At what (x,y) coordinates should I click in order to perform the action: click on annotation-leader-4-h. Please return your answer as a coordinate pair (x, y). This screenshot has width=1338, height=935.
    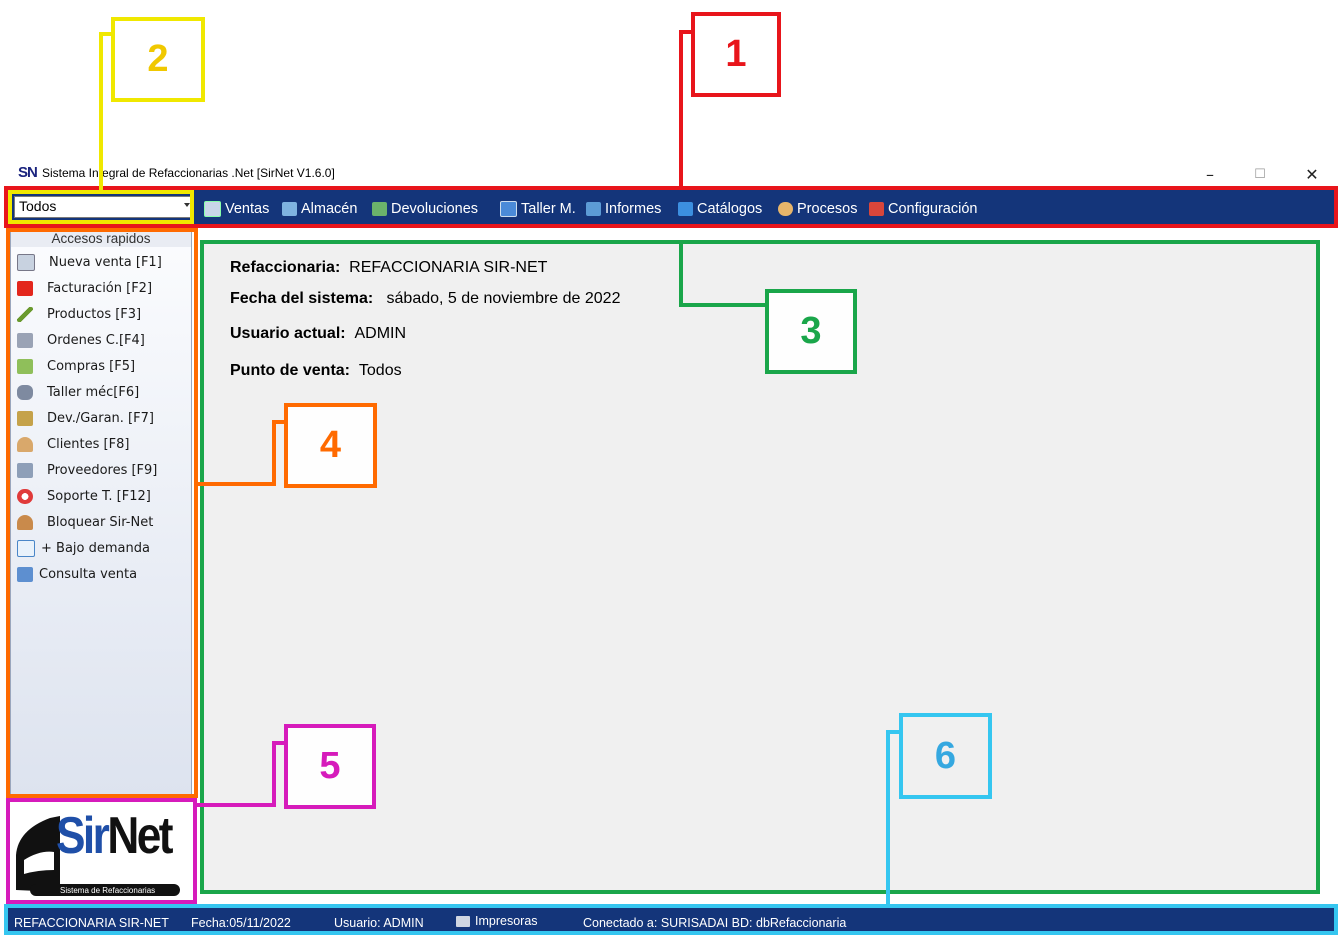
    Looking at the image, I should click on (234, 484).